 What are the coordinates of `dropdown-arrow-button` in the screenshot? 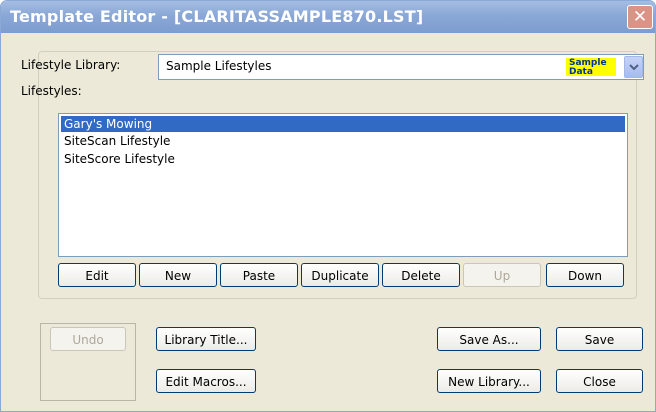 It's located at (633, 67).